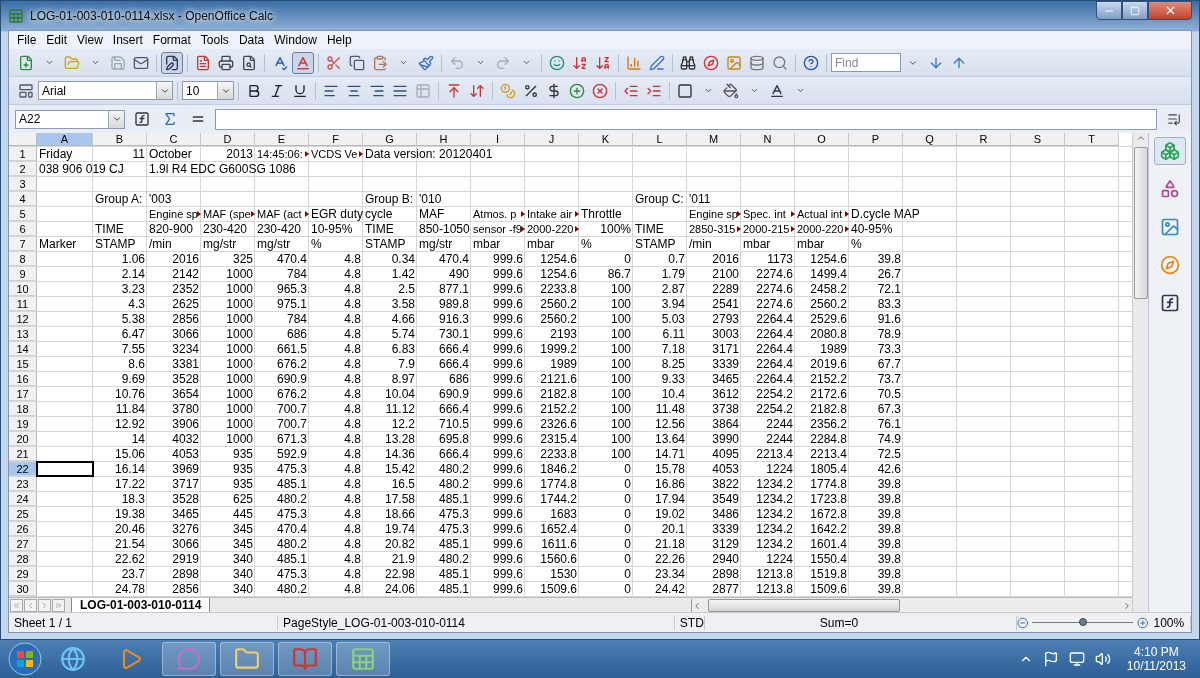 This screenshot has height=678, width=1200. What do you see at coordinates (228, 139) in the screenshot?
I see `column-header: D` at bounding box center [228, 139].